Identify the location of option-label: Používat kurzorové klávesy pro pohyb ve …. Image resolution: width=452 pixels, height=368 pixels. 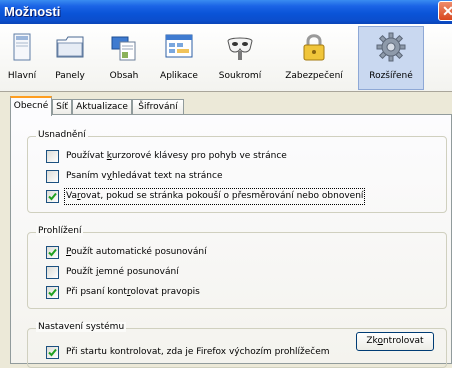
(176, 156).